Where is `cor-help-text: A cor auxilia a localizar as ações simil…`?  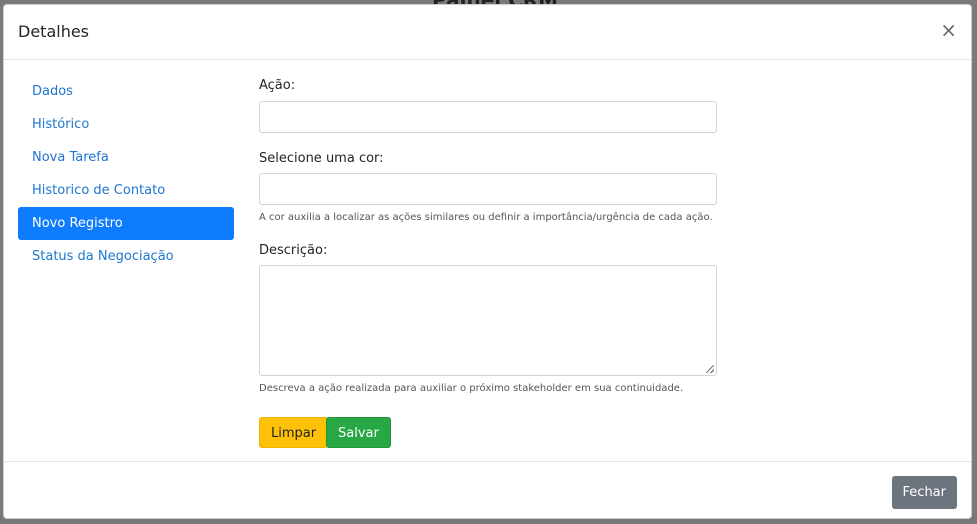
cor-help-text: A cor auxilia a localizar as ações simil… is located at coordinates (486, 217).